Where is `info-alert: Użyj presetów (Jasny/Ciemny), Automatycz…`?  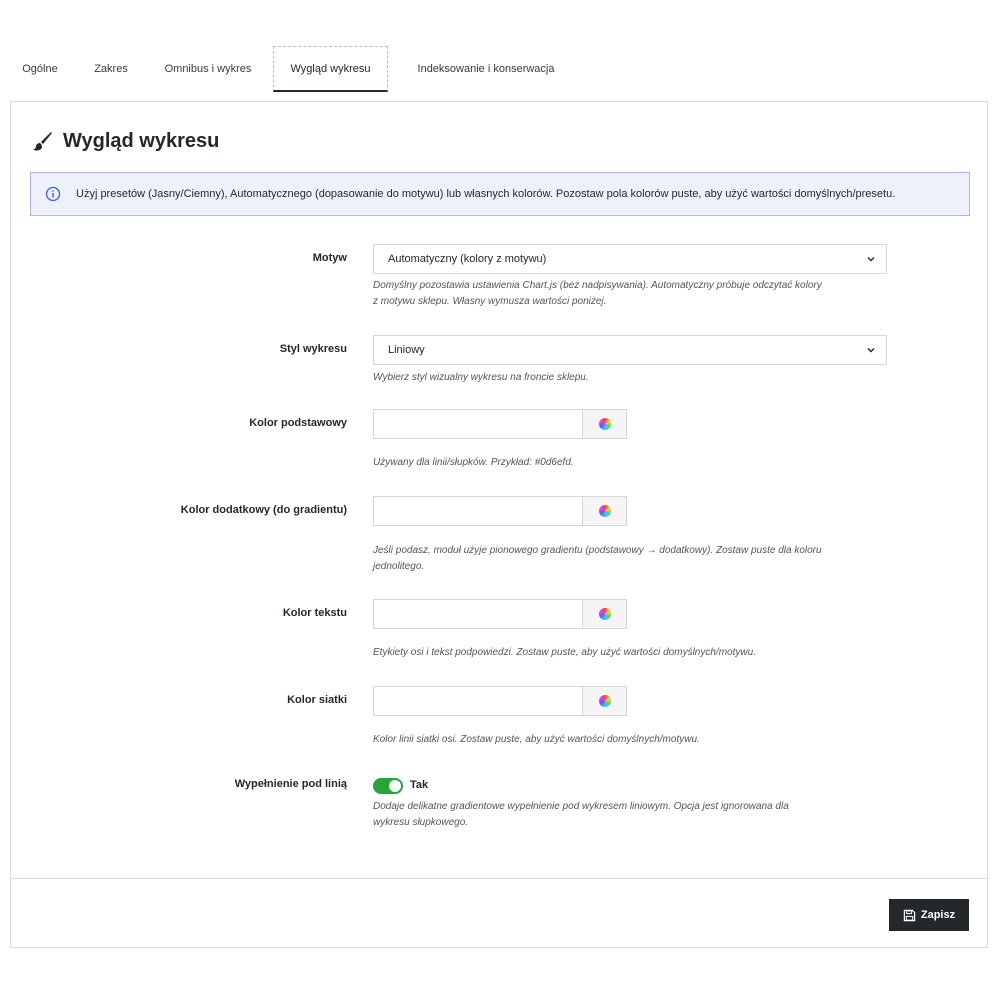
info-alert: Użyj presetów (Jasny/Ciemny), Automatycz… is located at coordinates (500, 194).